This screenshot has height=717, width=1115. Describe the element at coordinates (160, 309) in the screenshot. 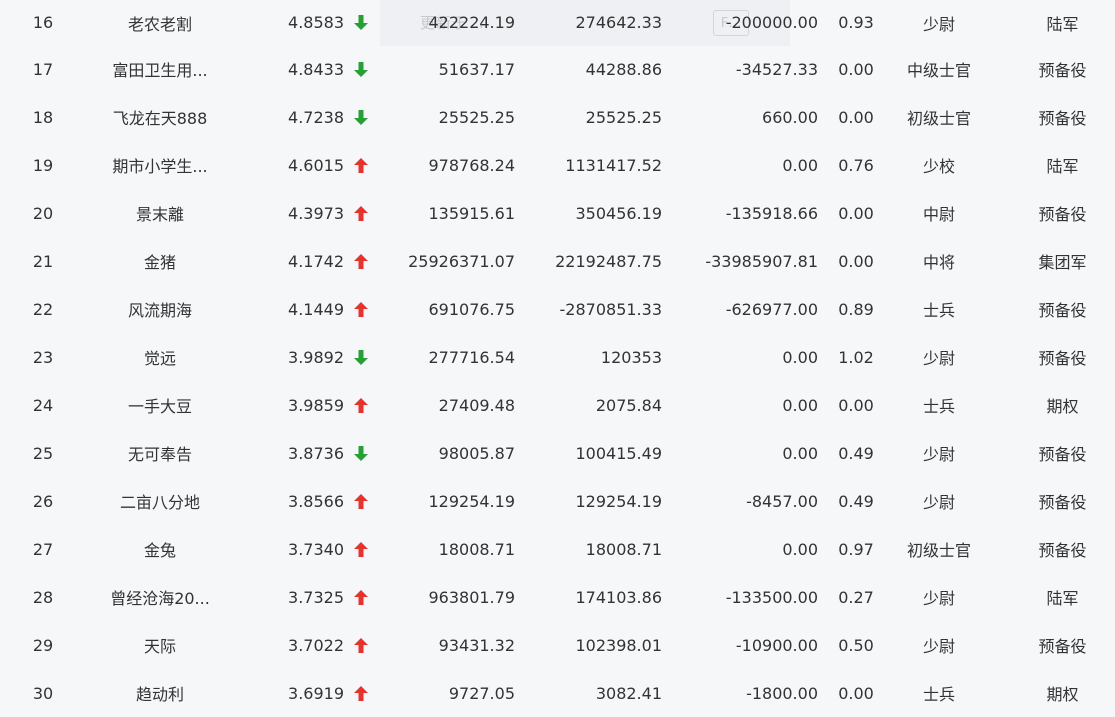

I see `name-cell: 风流期海` at that location.